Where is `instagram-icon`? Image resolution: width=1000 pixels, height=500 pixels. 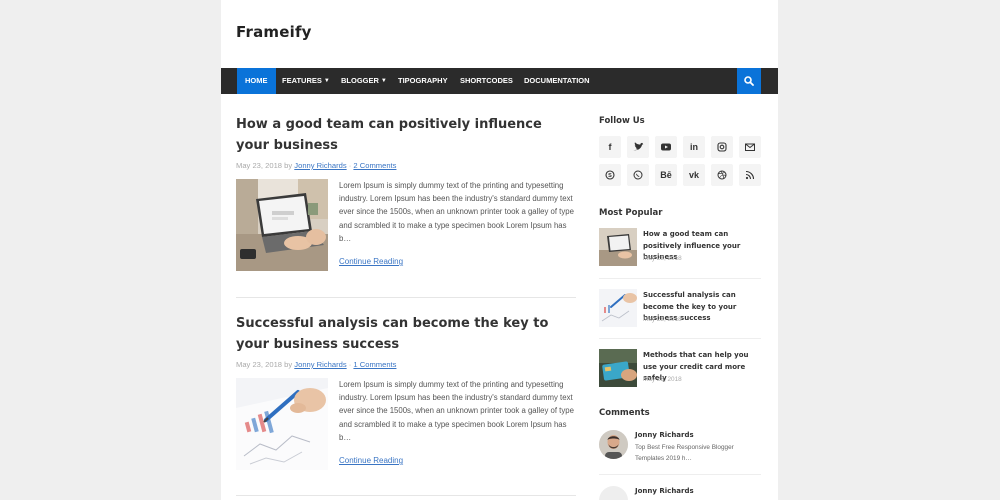 instagram-icon is located at coordinates (722, 147).